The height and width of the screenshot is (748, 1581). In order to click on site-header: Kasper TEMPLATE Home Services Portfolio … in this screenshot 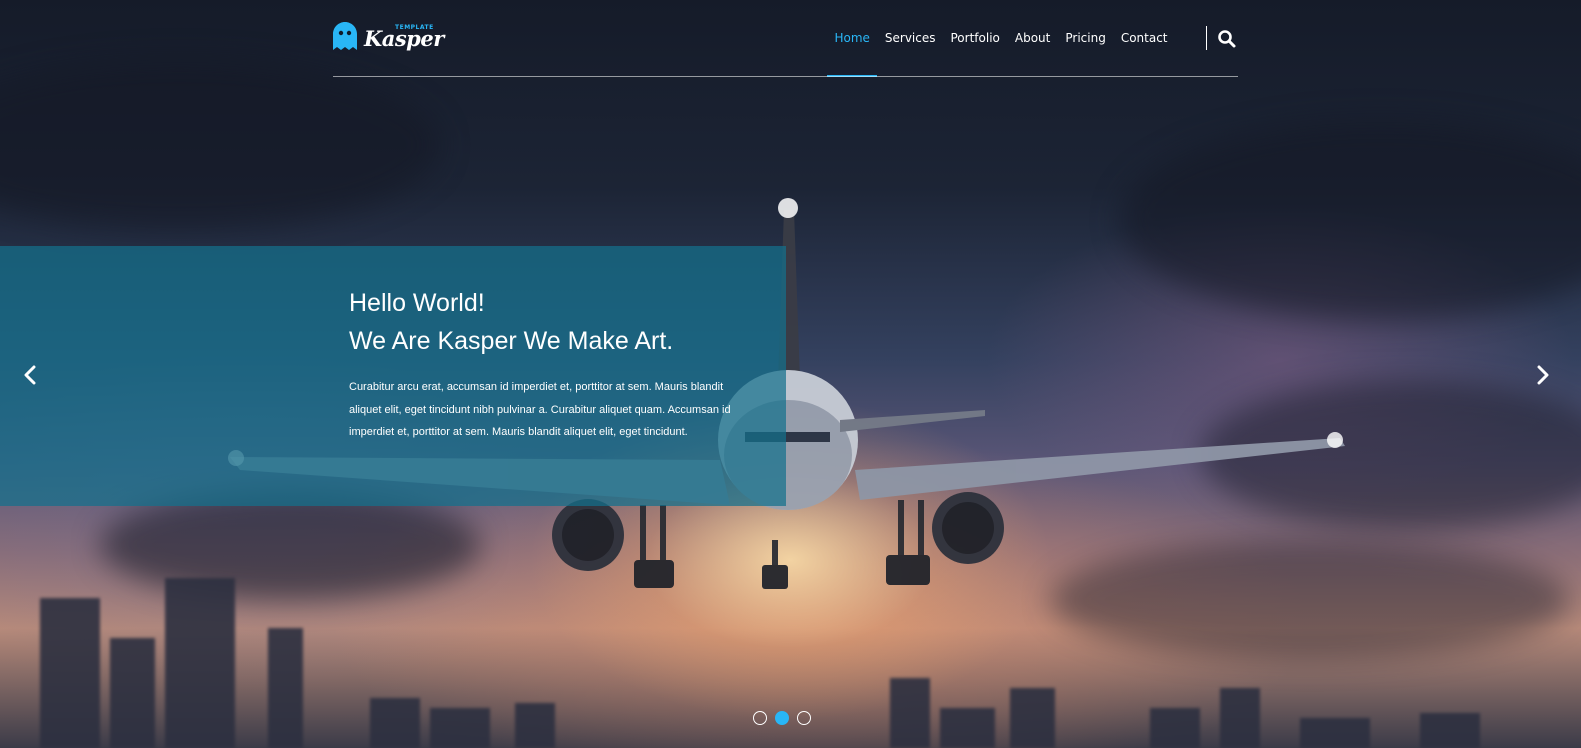, I will do `click(785, 38)`.